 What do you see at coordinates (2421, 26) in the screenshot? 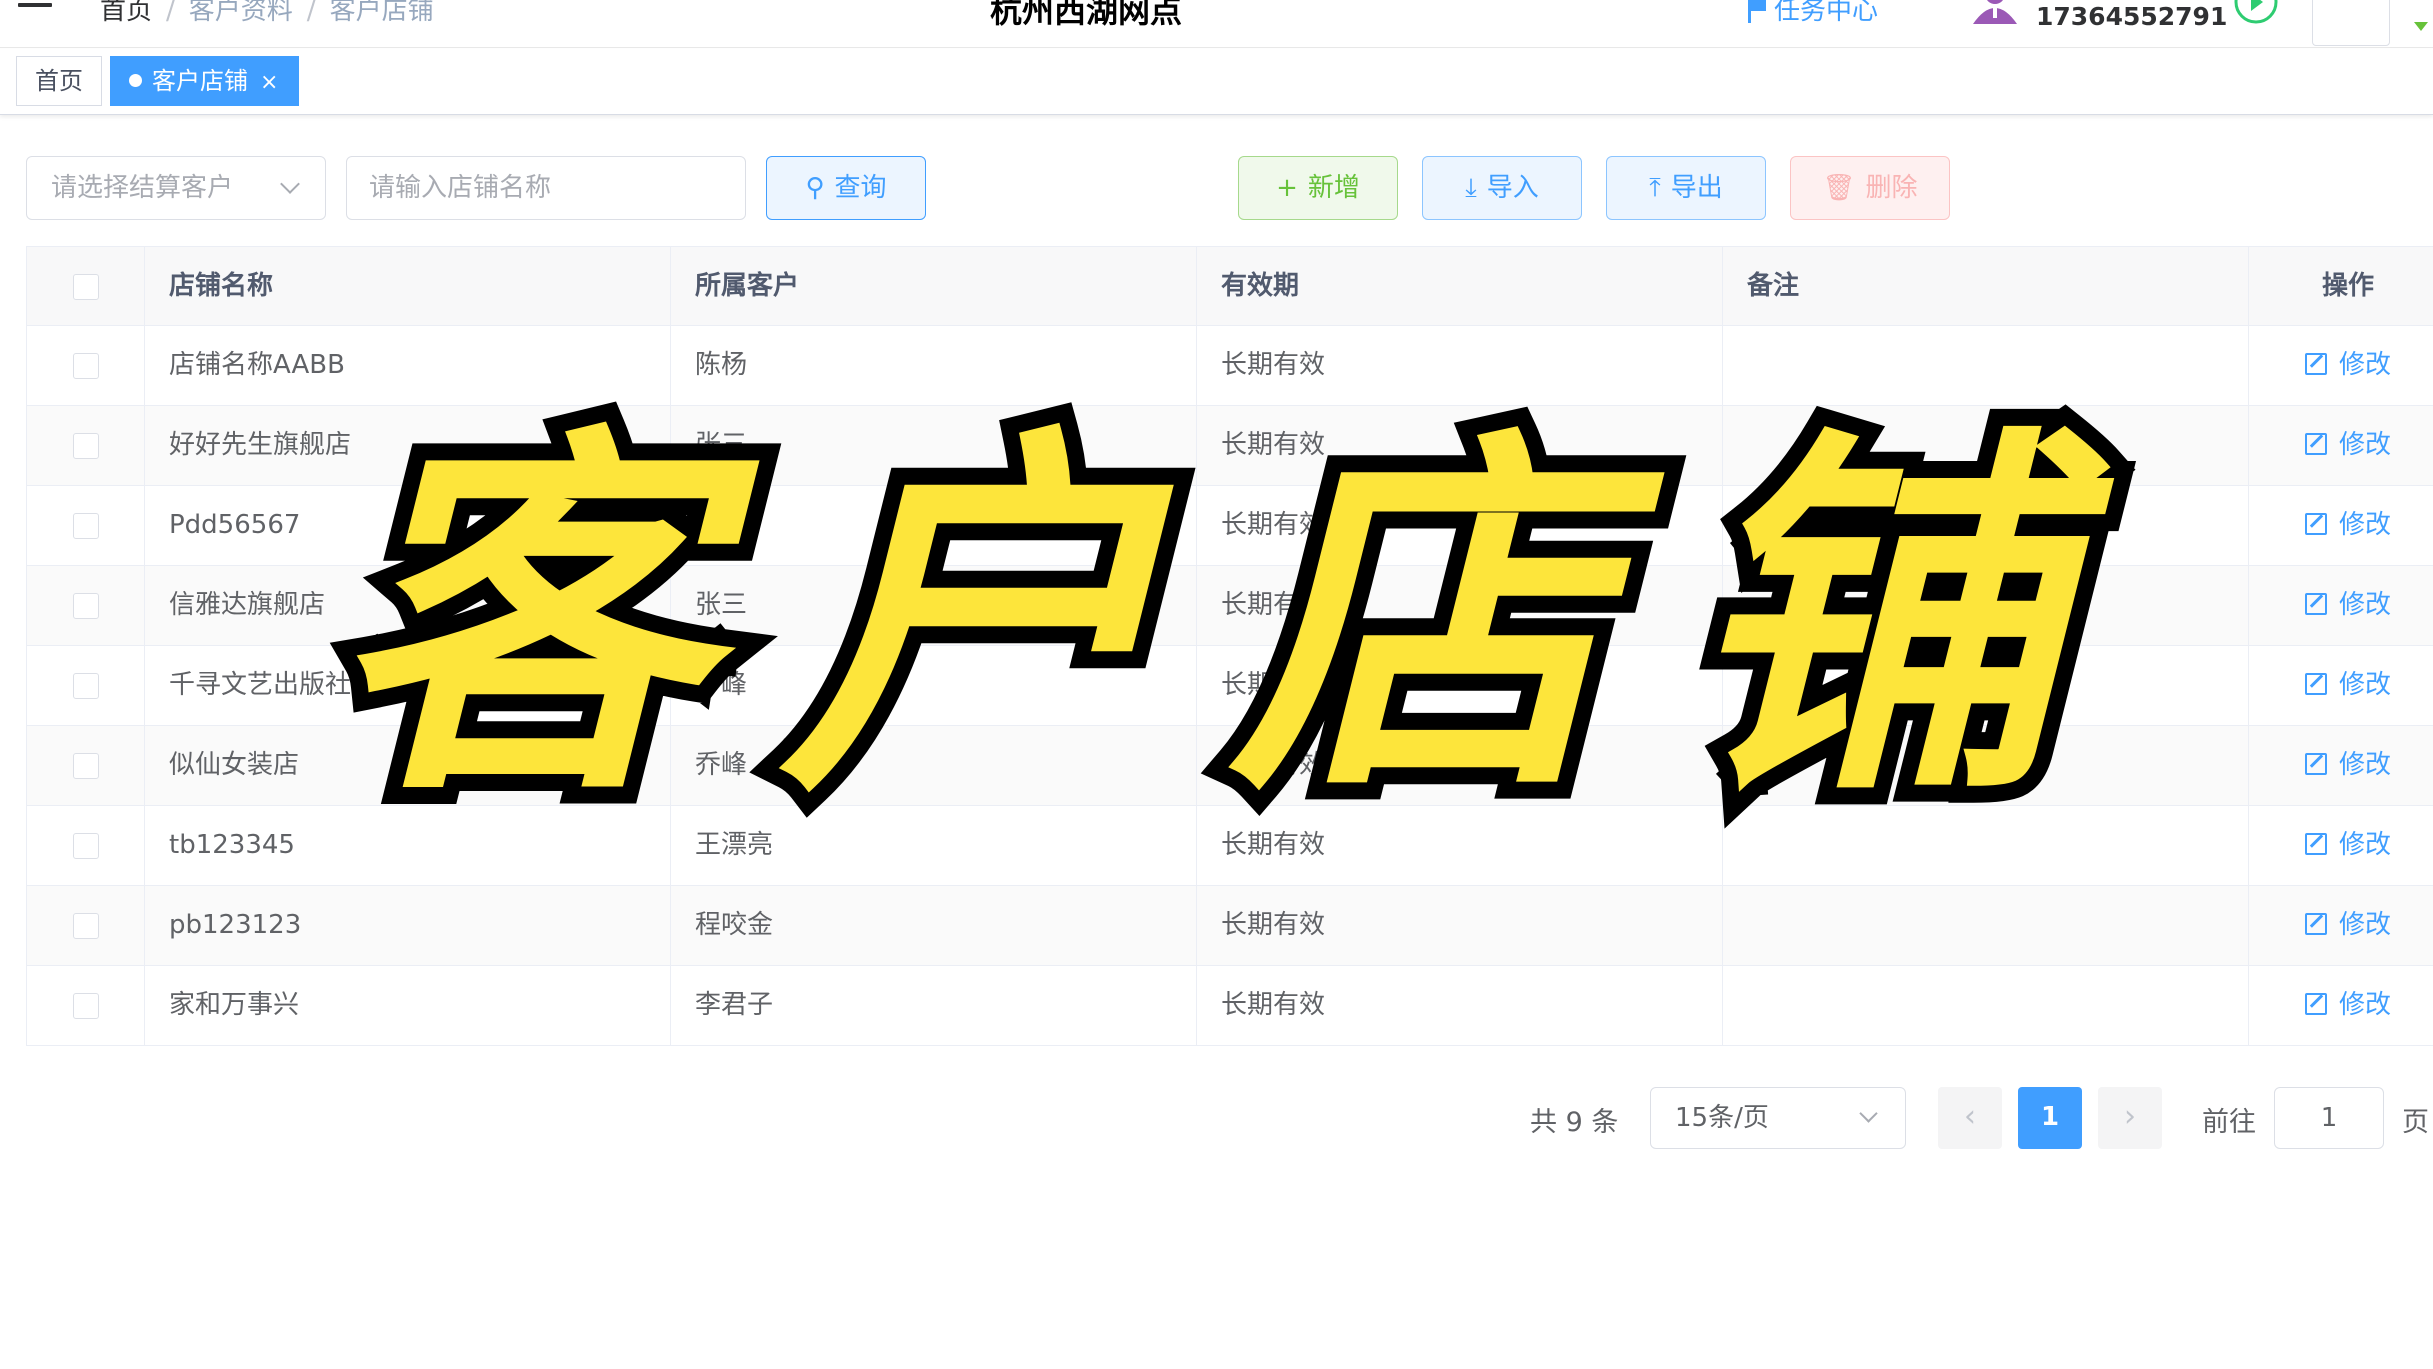
I see `caret-down-icon` at bounding box center [2421, 26].